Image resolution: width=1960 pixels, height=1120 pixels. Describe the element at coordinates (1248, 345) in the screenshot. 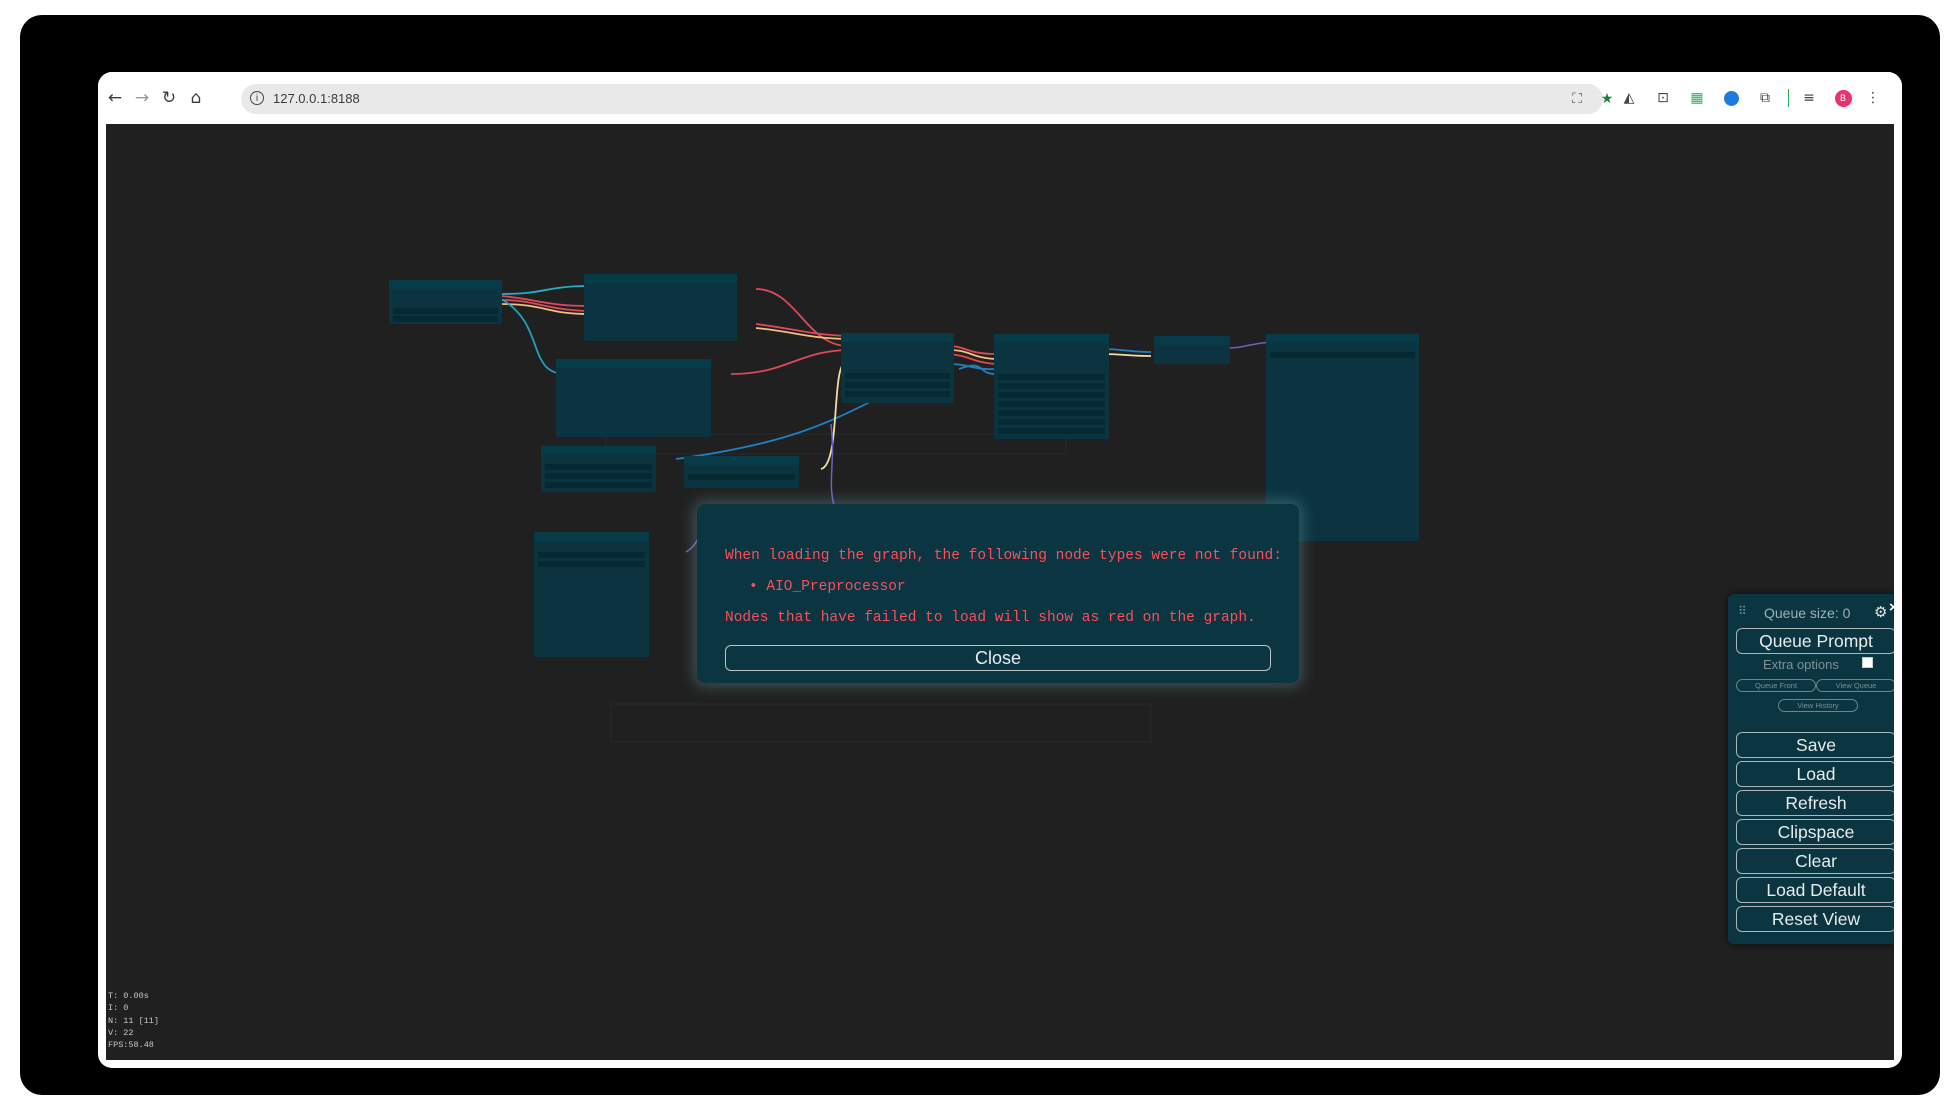

I see `link-image` at that location.